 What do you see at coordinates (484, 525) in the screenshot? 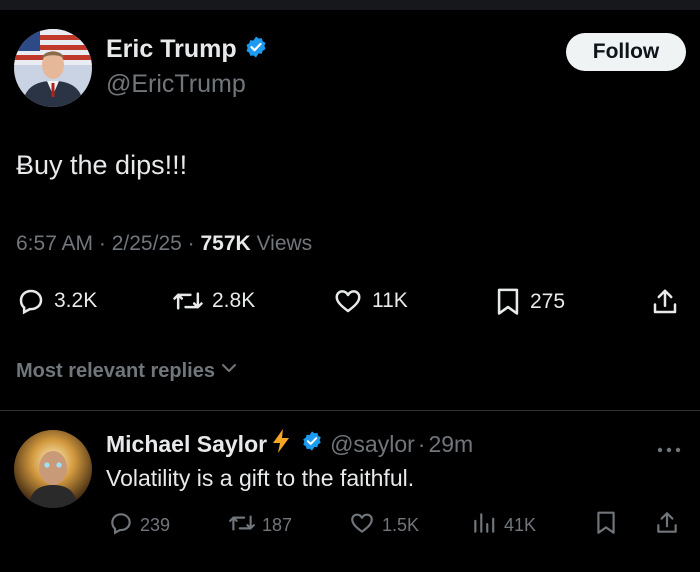
I see `views-bar-chart-icon` at bounding box center [484, 525].